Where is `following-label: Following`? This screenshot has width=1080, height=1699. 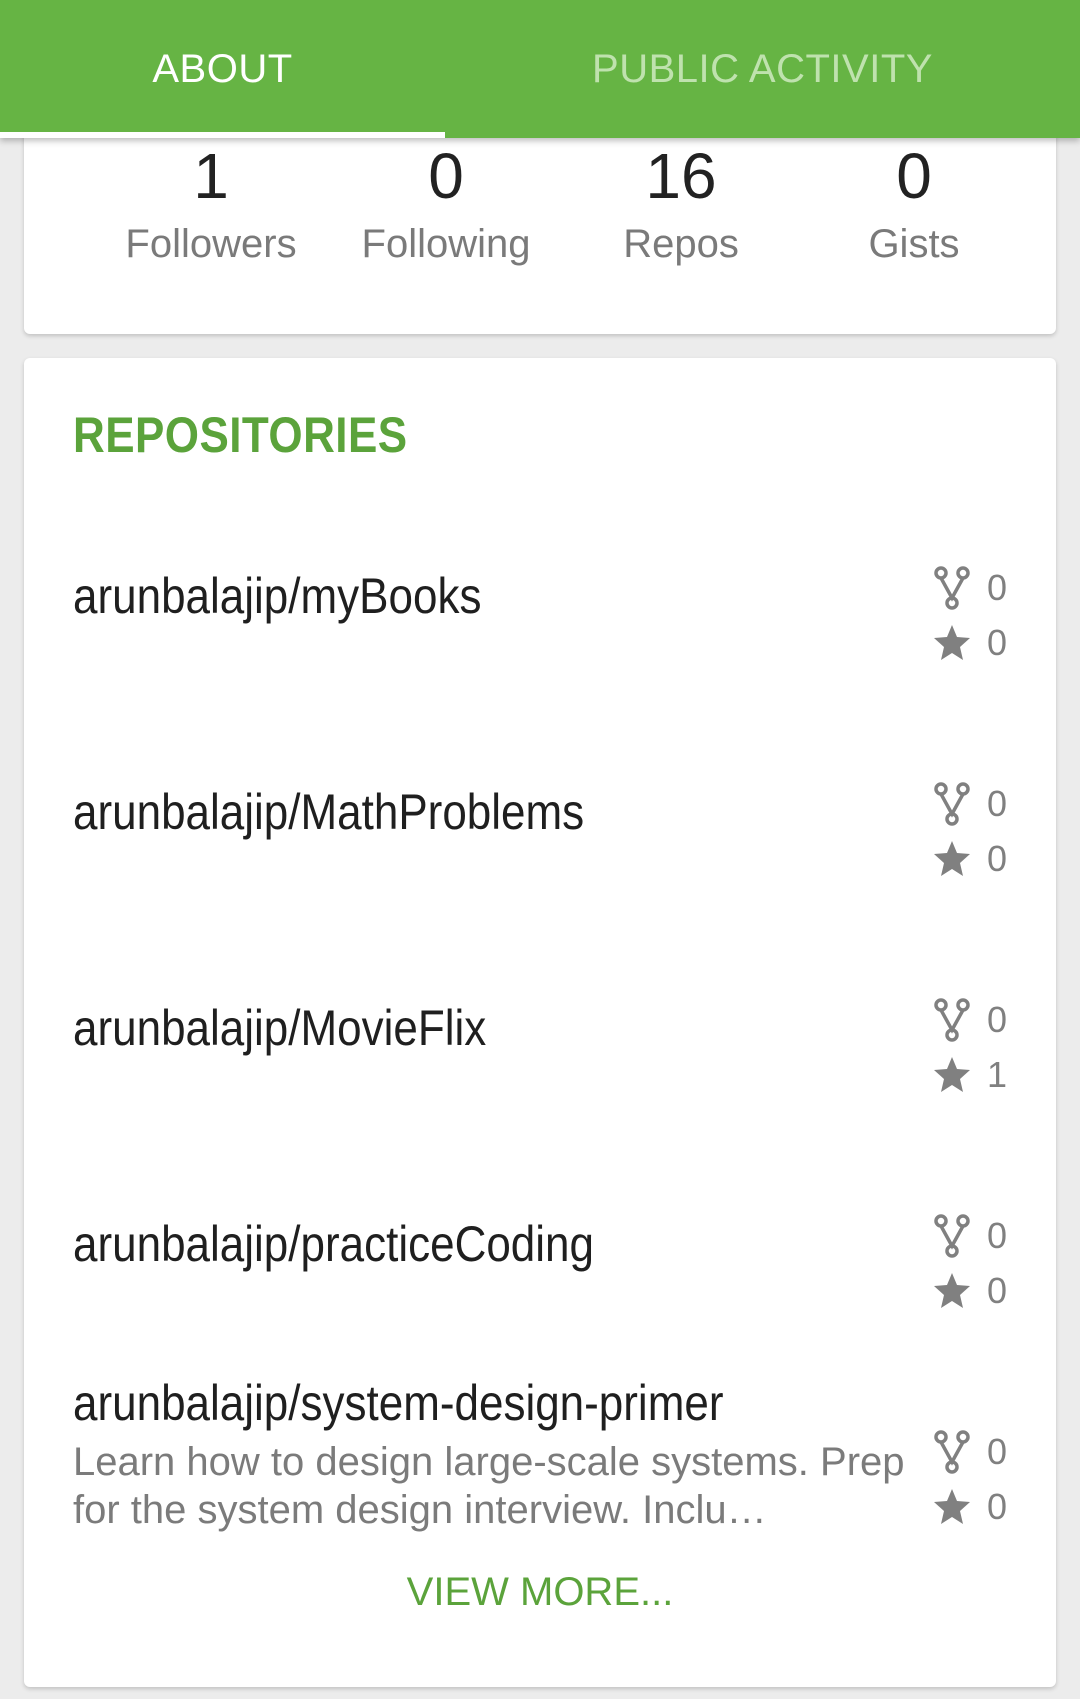
following-label: Following is located at coordinates (446, 244).